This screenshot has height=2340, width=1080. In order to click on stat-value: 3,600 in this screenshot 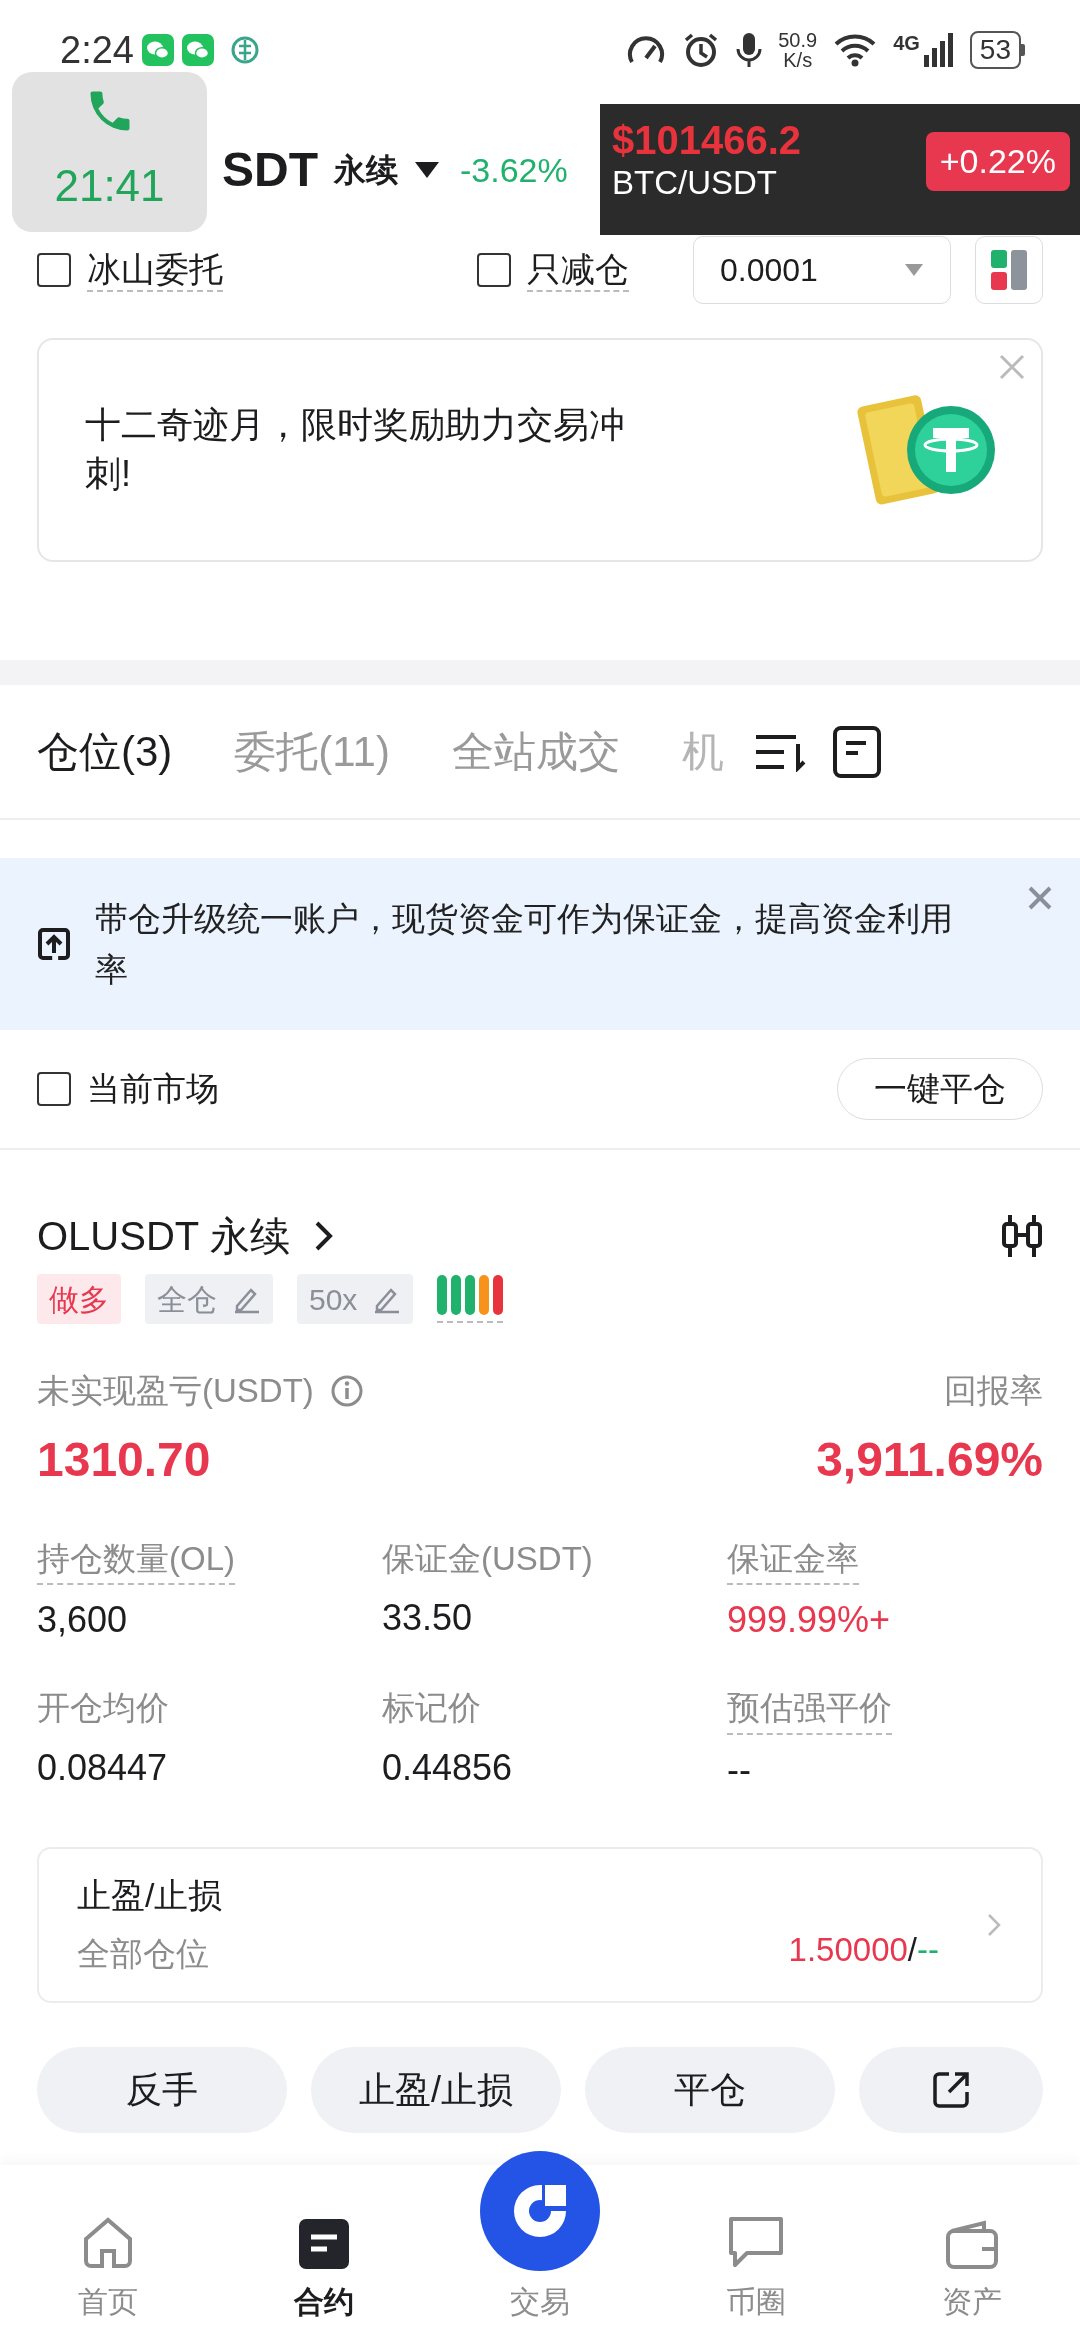, I will do `click(82, 1620)`.